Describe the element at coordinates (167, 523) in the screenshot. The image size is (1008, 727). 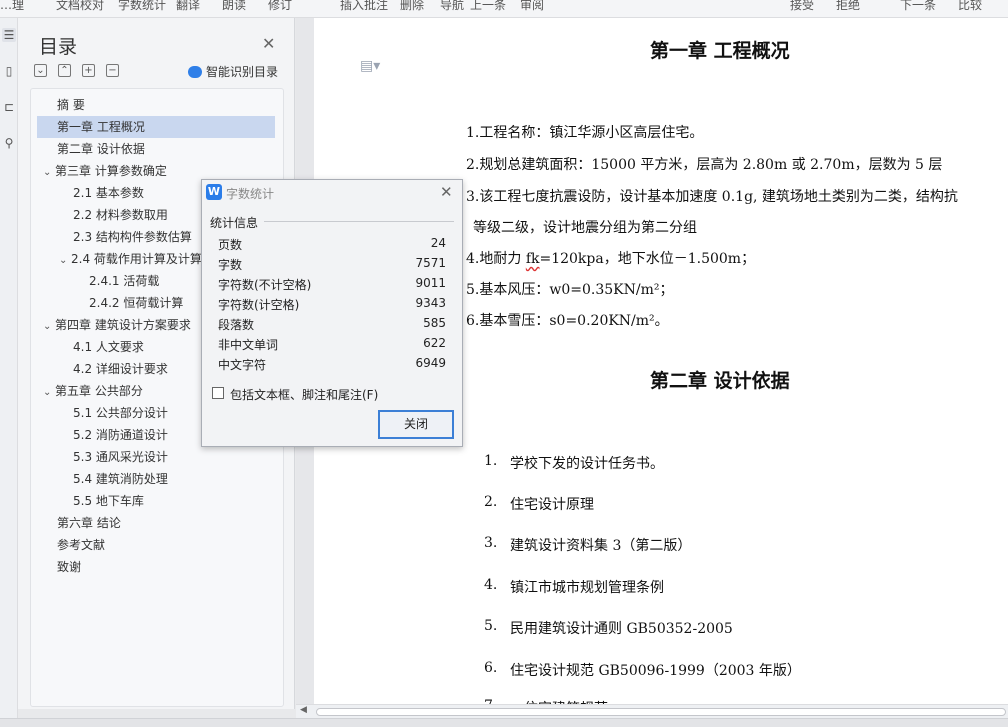
I see `toc-item: 第六章 结论` at that location.